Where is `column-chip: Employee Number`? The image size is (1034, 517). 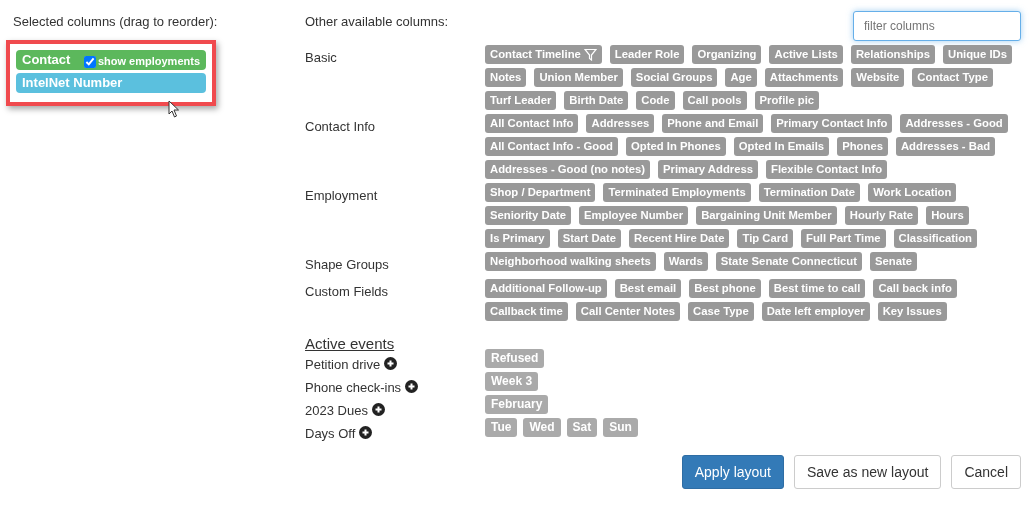
column-chip: Employee Number is located at coordinates (633, 215).